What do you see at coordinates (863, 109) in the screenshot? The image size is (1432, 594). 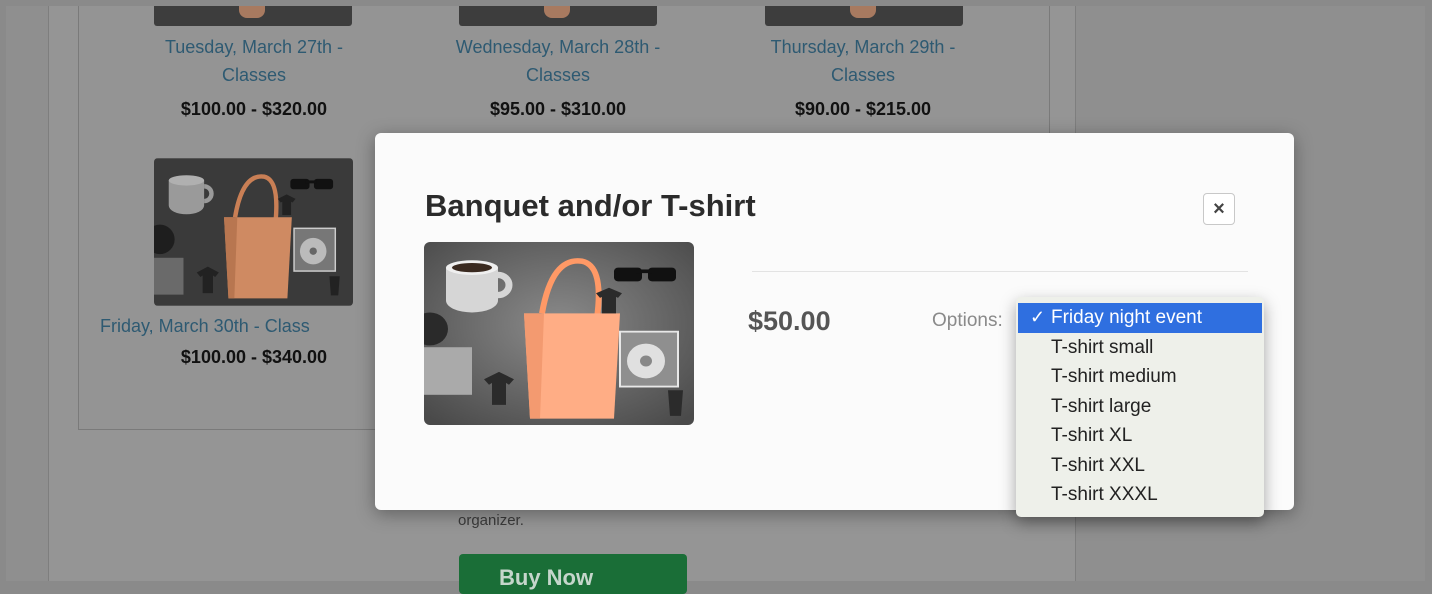 I see `product-price: $90.00 - $215.00` at bounding box center [863, 109].